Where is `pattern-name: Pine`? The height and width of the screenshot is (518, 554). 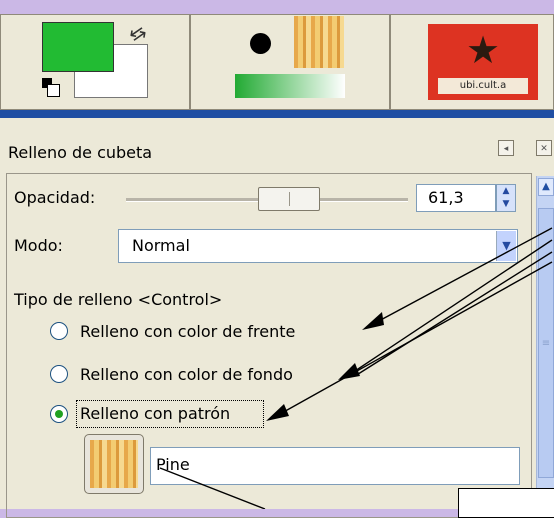
pattern-name: Pine is located at coordinates (173, 464).